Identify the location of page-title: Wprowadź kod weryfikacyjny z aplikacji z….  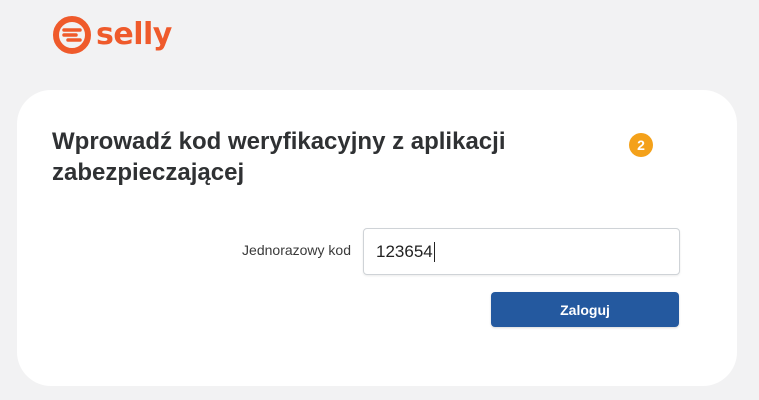
(279, 157).